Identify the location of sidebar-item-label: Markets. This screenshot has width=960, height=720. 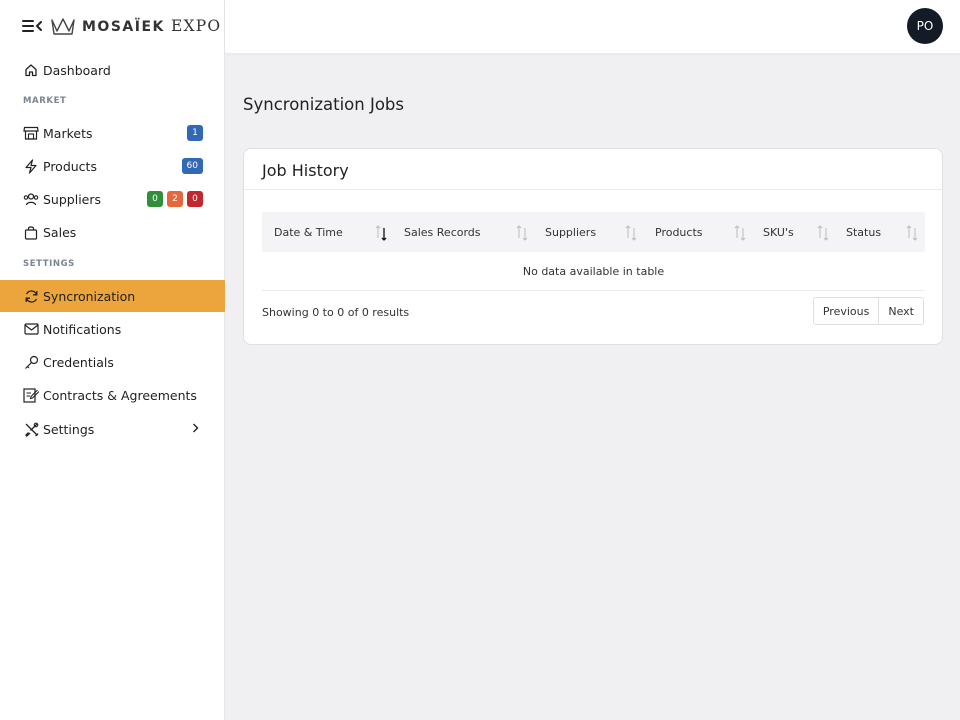
(68, 133).